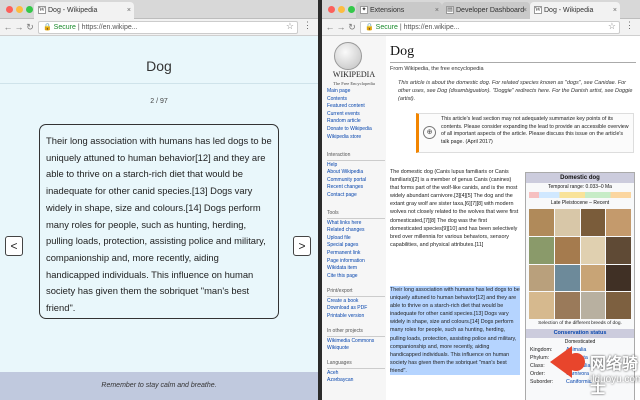  I want to click on conservation-status-heading: Conservation status, so click(580, 333).